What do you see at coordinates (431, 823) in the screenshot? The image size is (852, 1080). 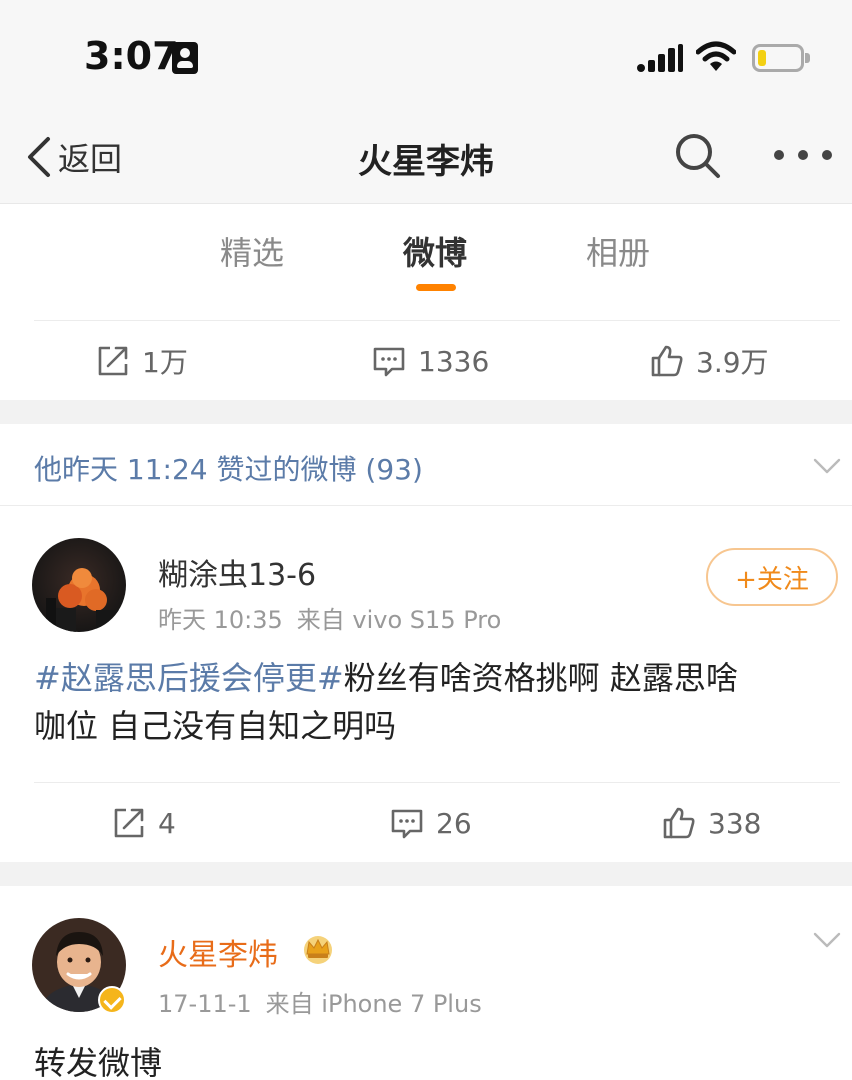 I see `comment-button: 26` at bounding box center [431, 823].